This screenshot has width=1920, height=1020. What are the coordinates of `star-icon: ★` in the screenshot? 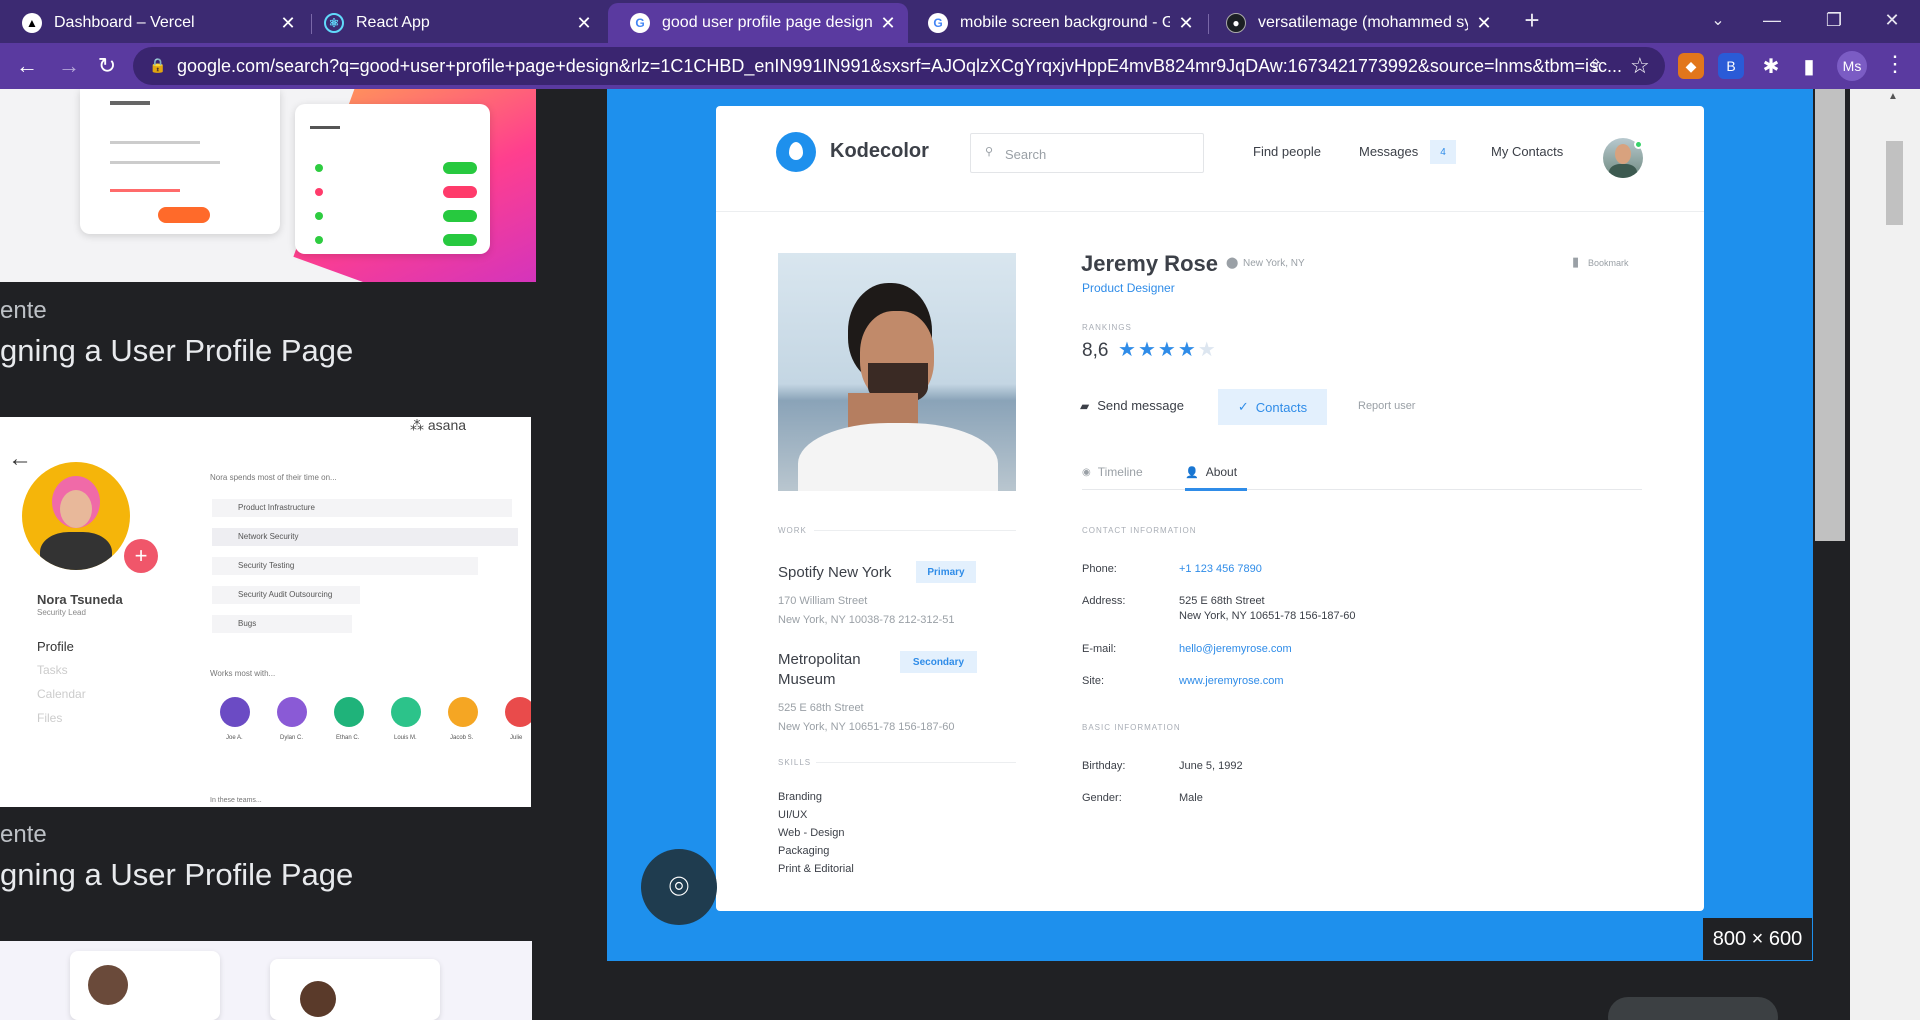 It's located at (1128, 350).